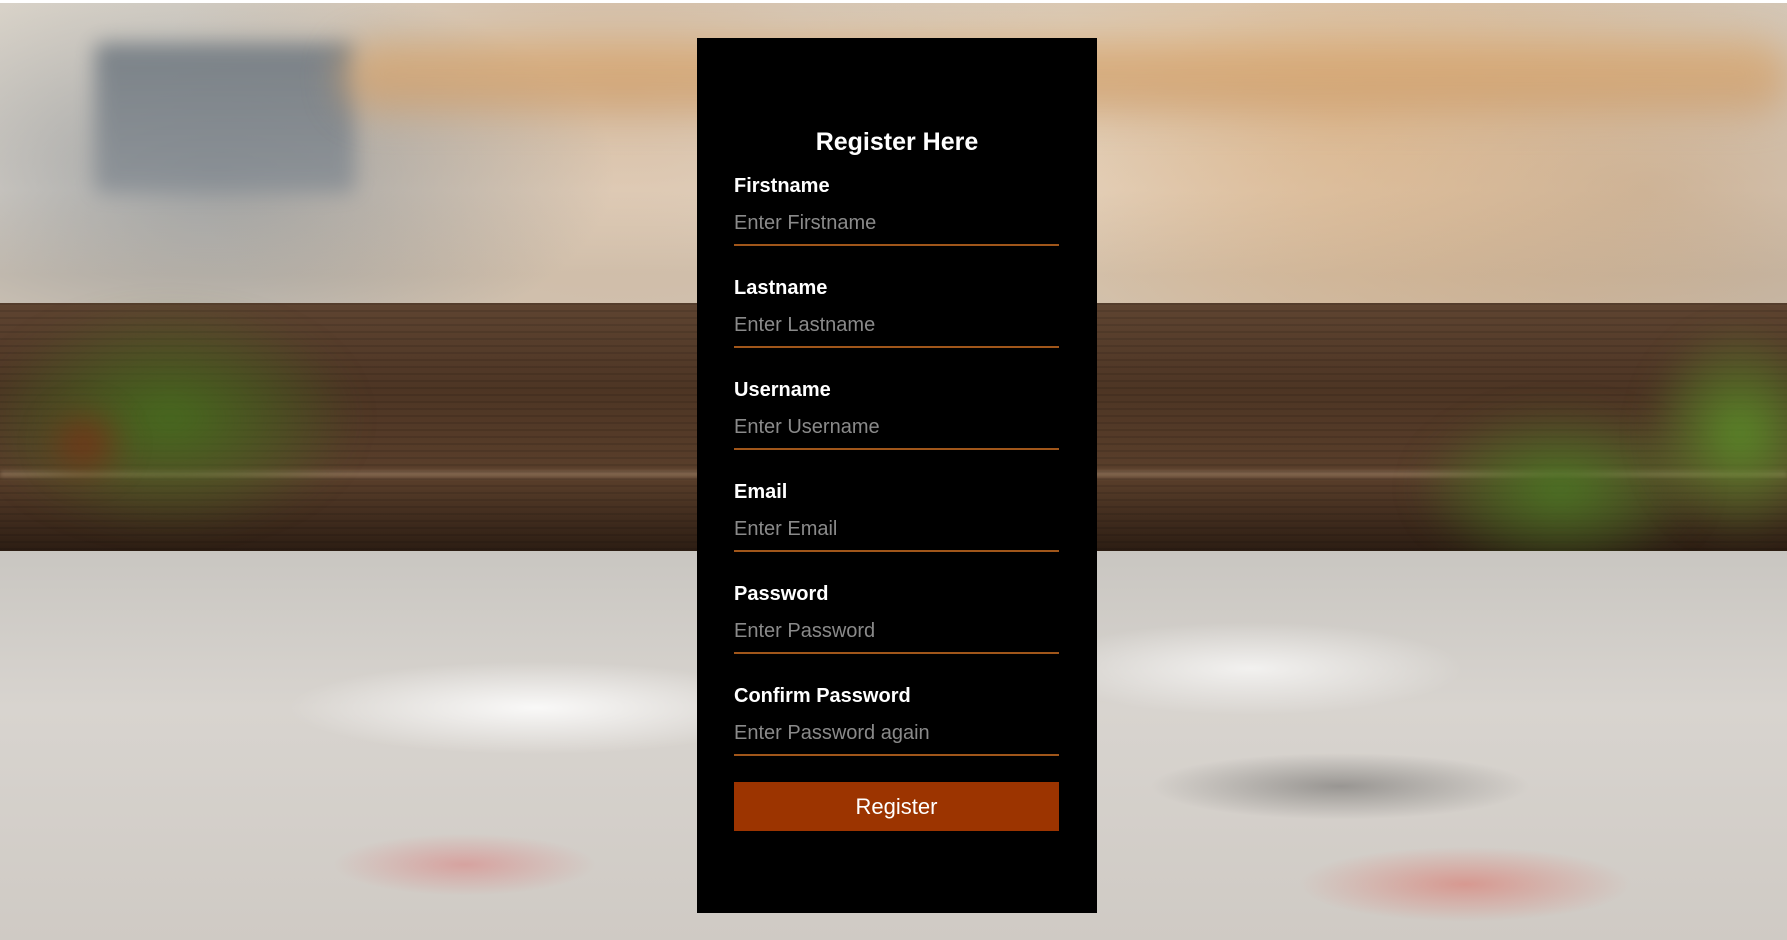 The width and height of the screenshot is (1787, 940). I want to click on lastname-field-group: Lastname, so click(897, 312).